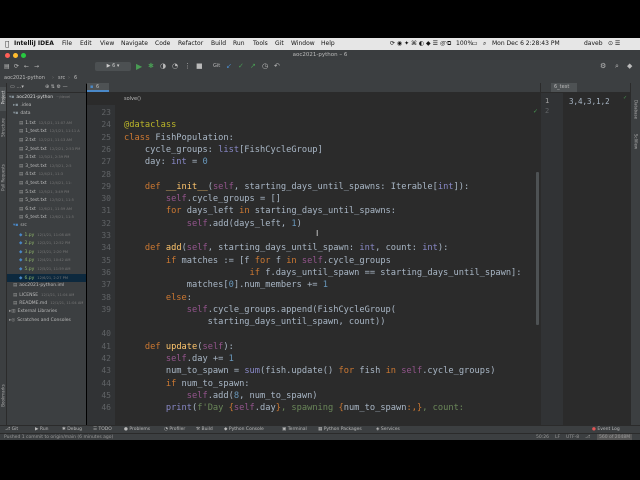 The height and width of the screenshot is (480, 640). I want to click on tree-file-py: ◆ 1.py 12/1/21, 11:08 AM, so click(46, 235).